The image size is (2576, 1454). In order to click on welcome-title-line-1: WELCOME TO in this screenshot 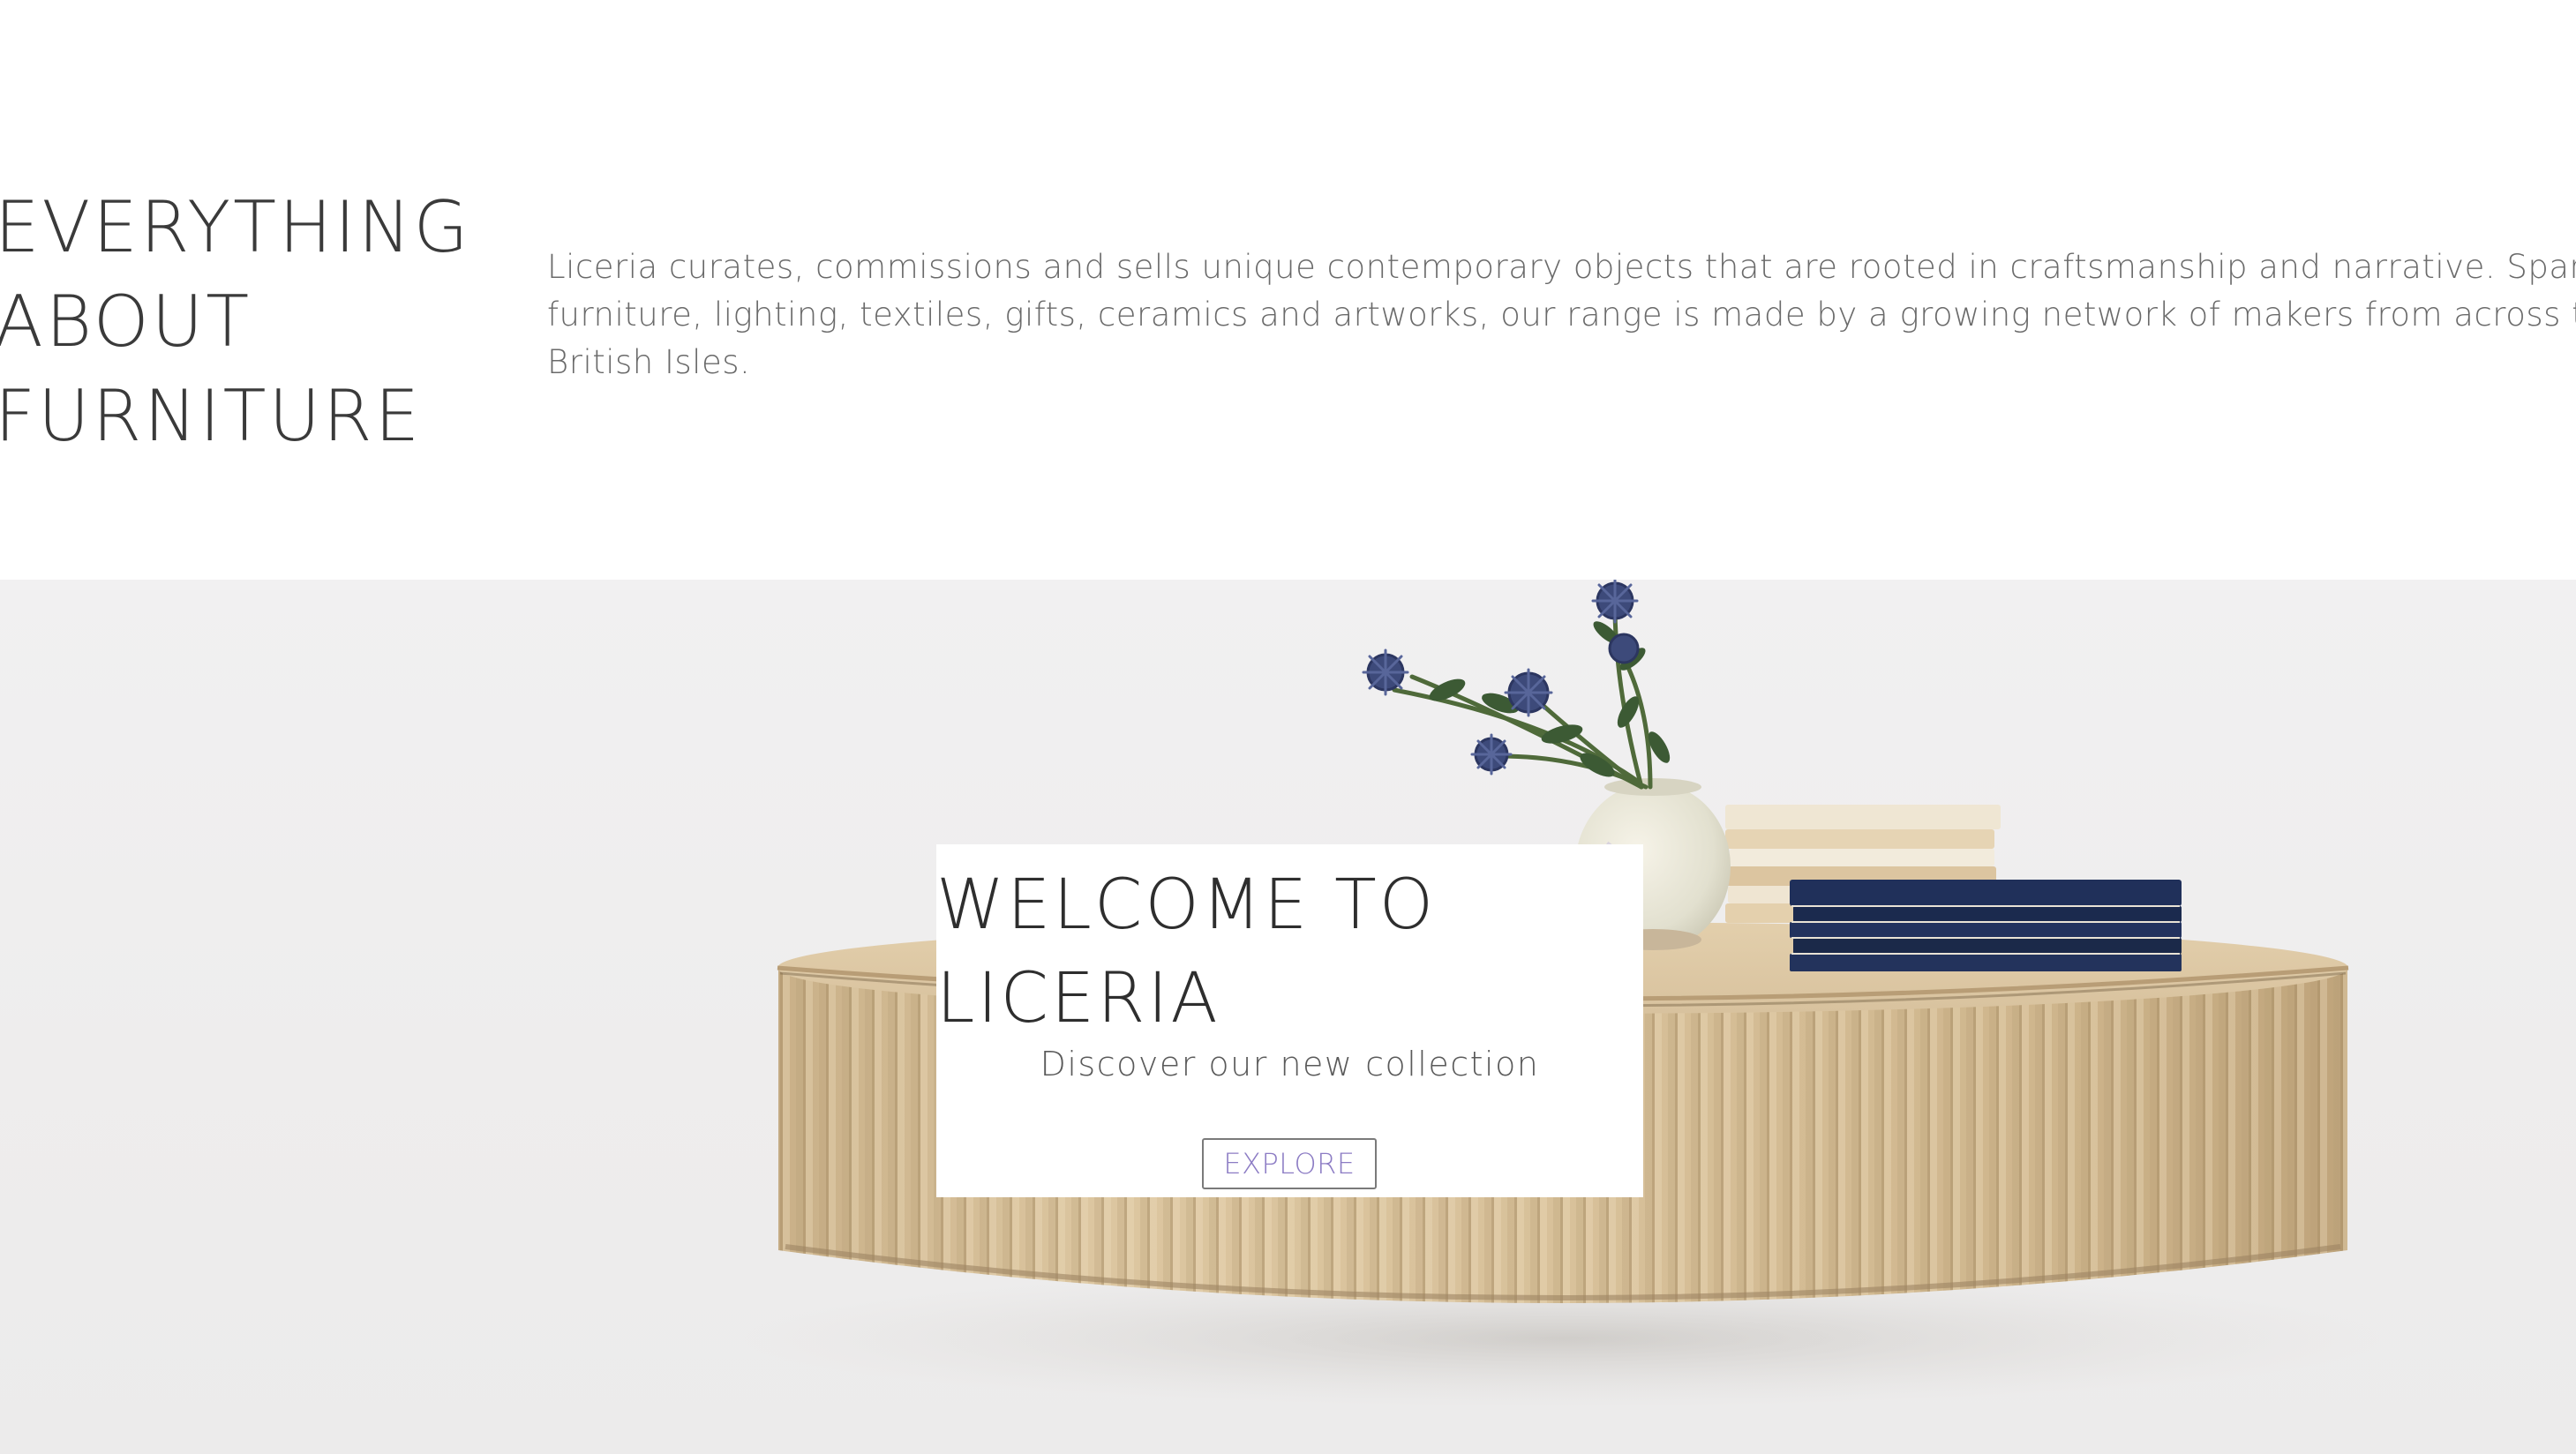, I will do `click(1186, 906)`.